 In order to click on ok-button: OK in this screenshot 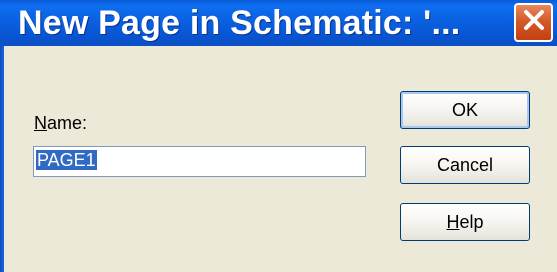, I will do `click(465, 110)`.